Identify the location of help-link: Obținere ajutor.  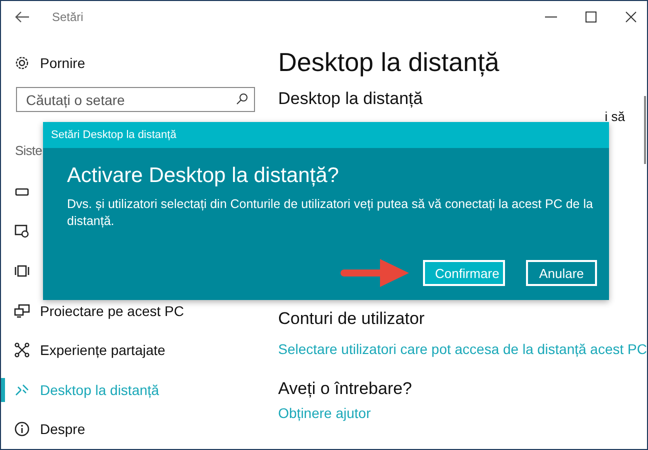
(324, 413).